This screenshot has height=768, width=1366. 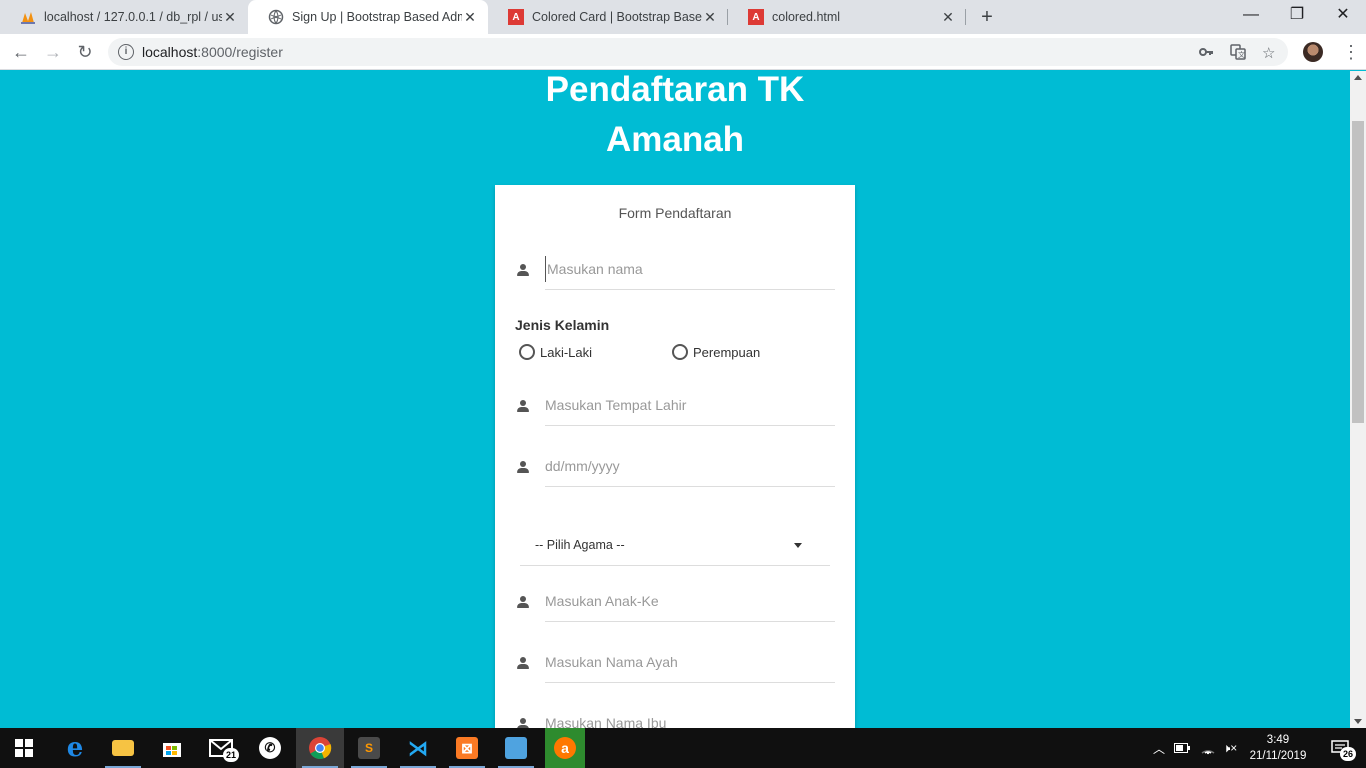 I want to click on action-center-icon: 26, so click(x=1340, y=748).